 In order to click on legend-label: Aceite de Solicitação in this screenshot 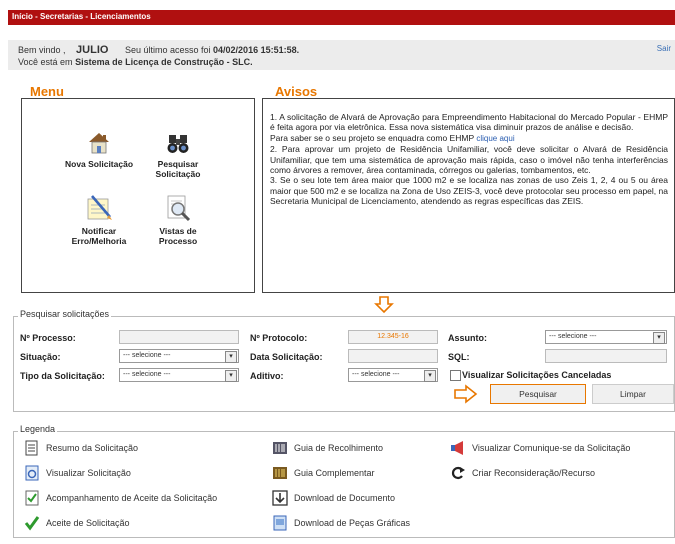, I will do `click(88, 523)`.